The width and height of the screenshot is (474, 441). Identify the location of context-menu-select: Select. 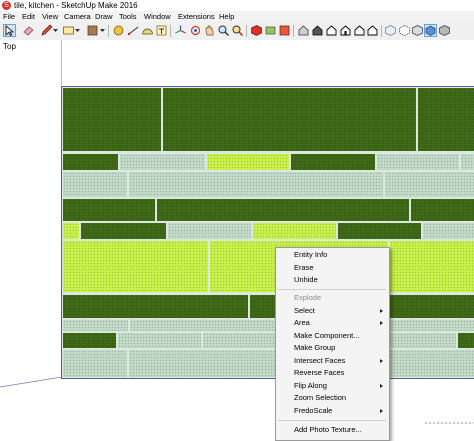
(332, 311).